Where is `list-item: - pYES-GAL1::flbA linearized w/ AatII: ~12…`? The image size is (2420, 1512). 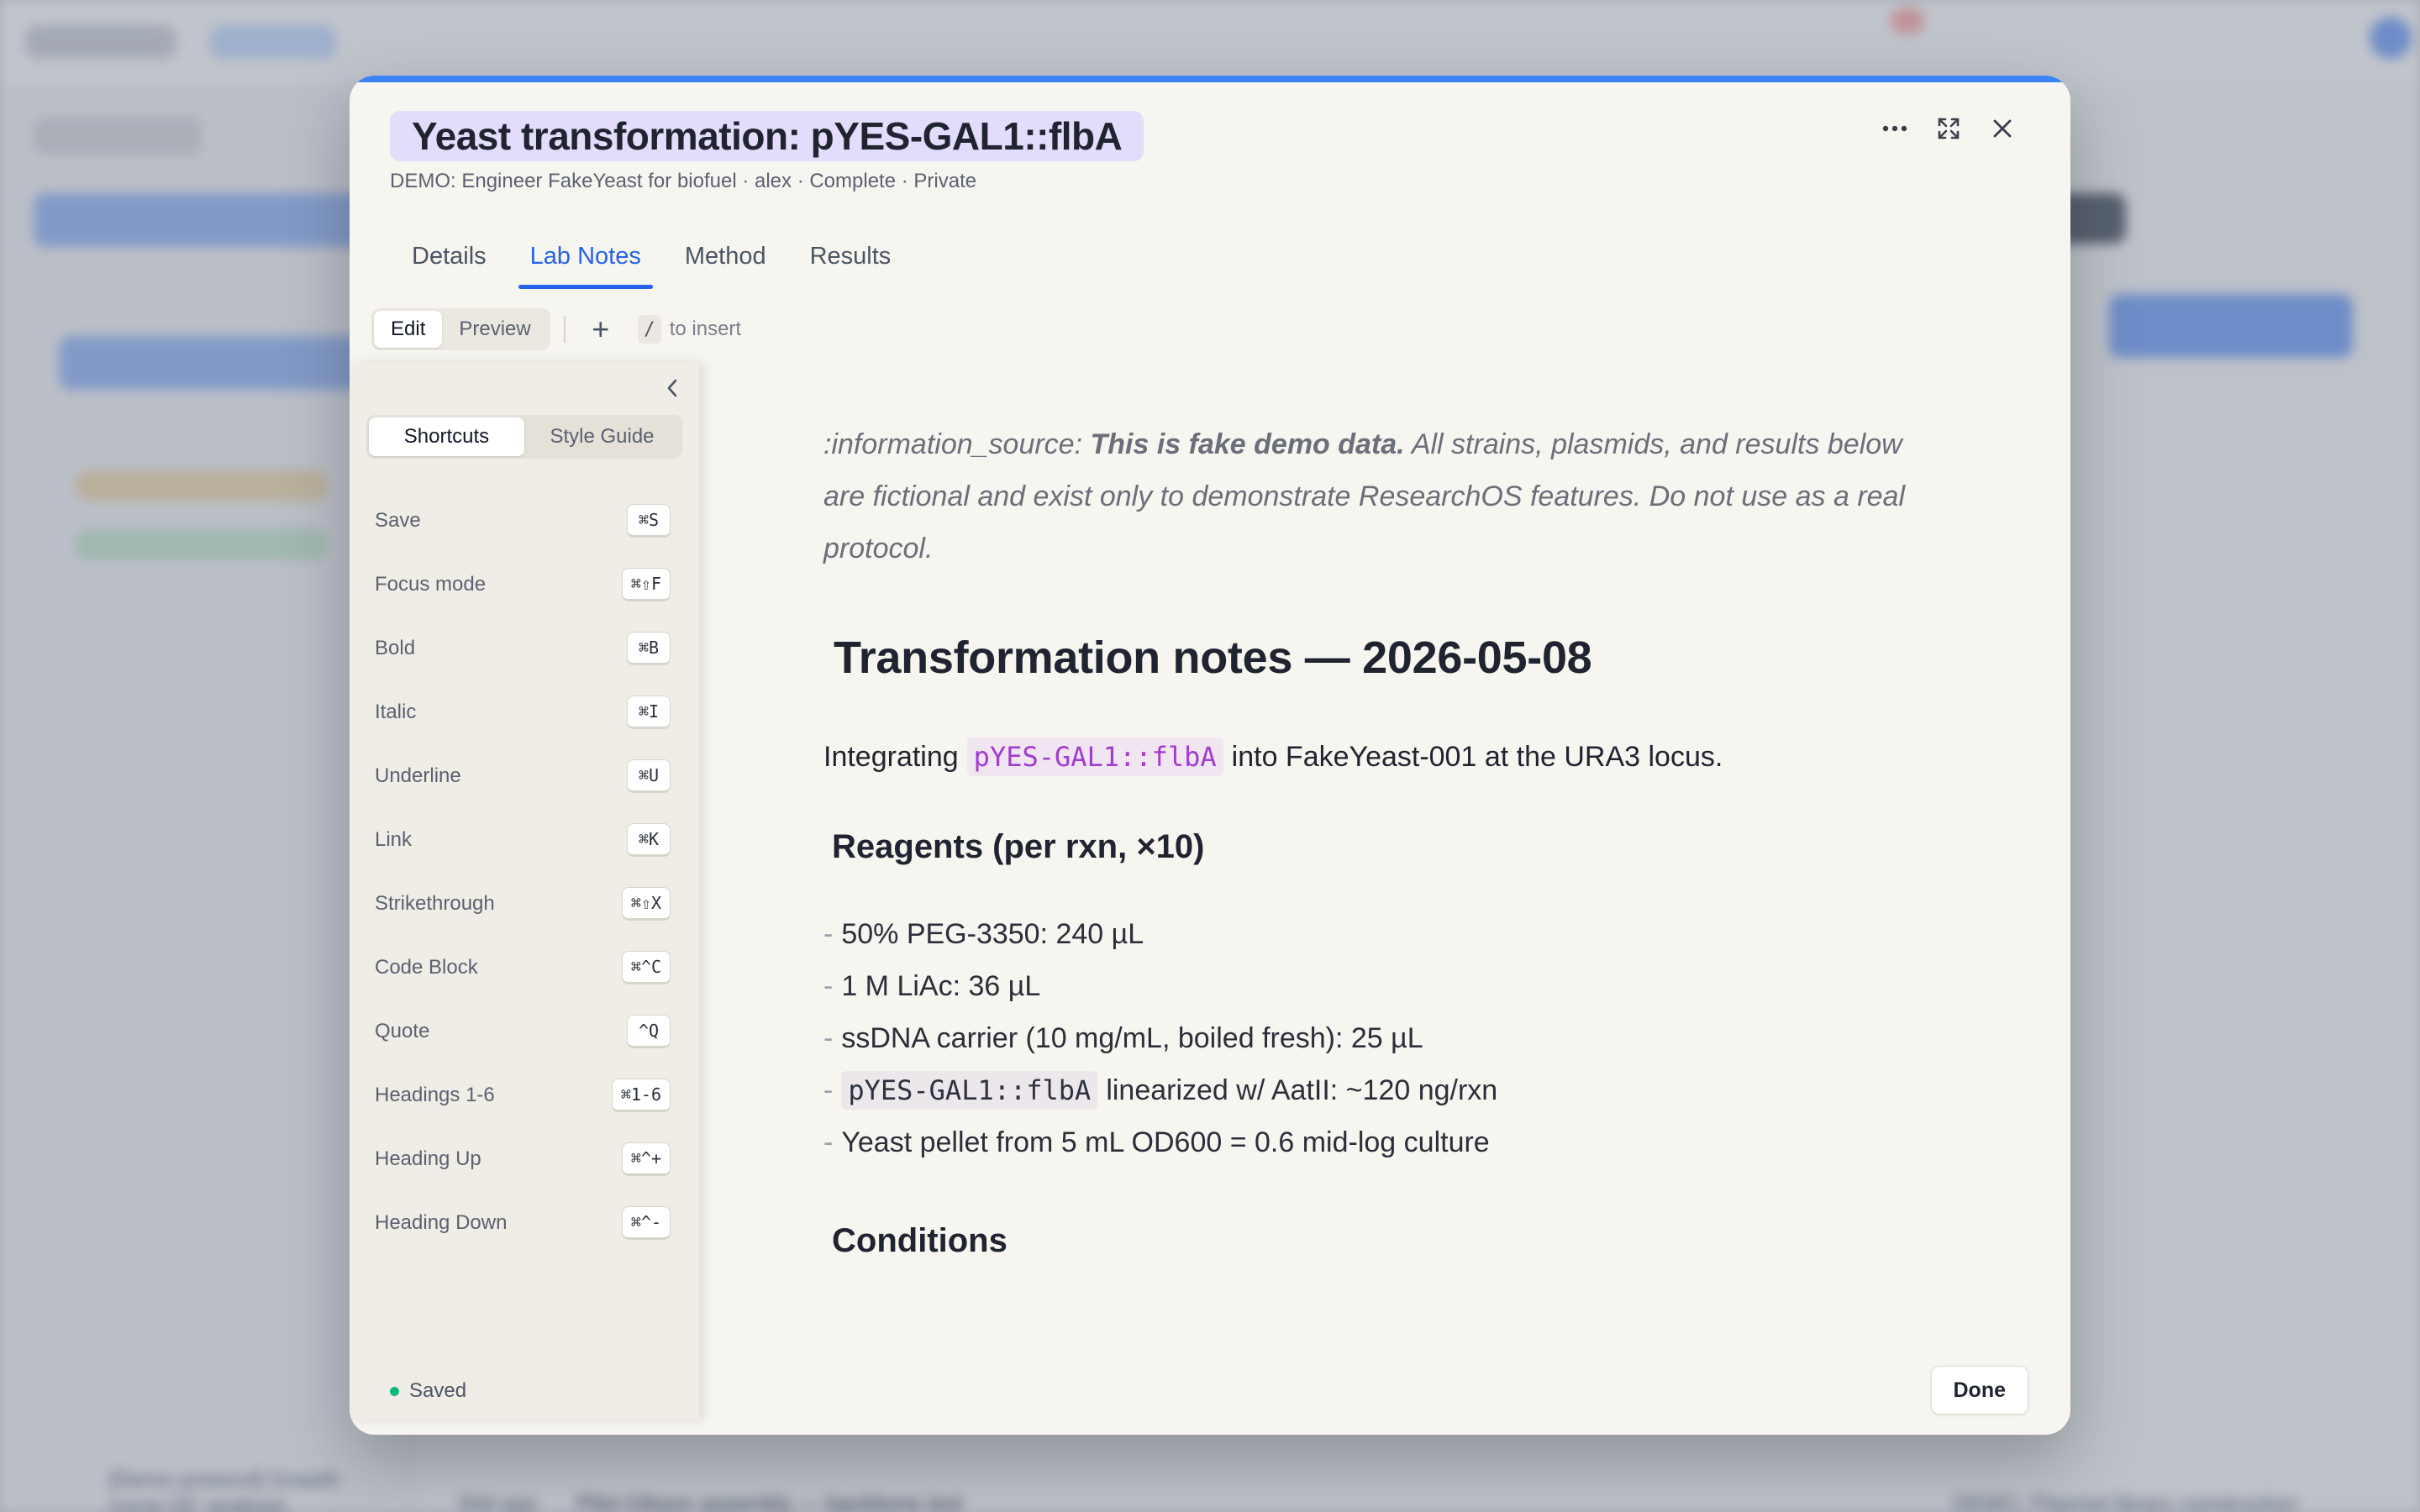 list-item: - pYES-GAL1::flbA linearized w/ AatII: ~12… is located at coordinates (1374, 1090).